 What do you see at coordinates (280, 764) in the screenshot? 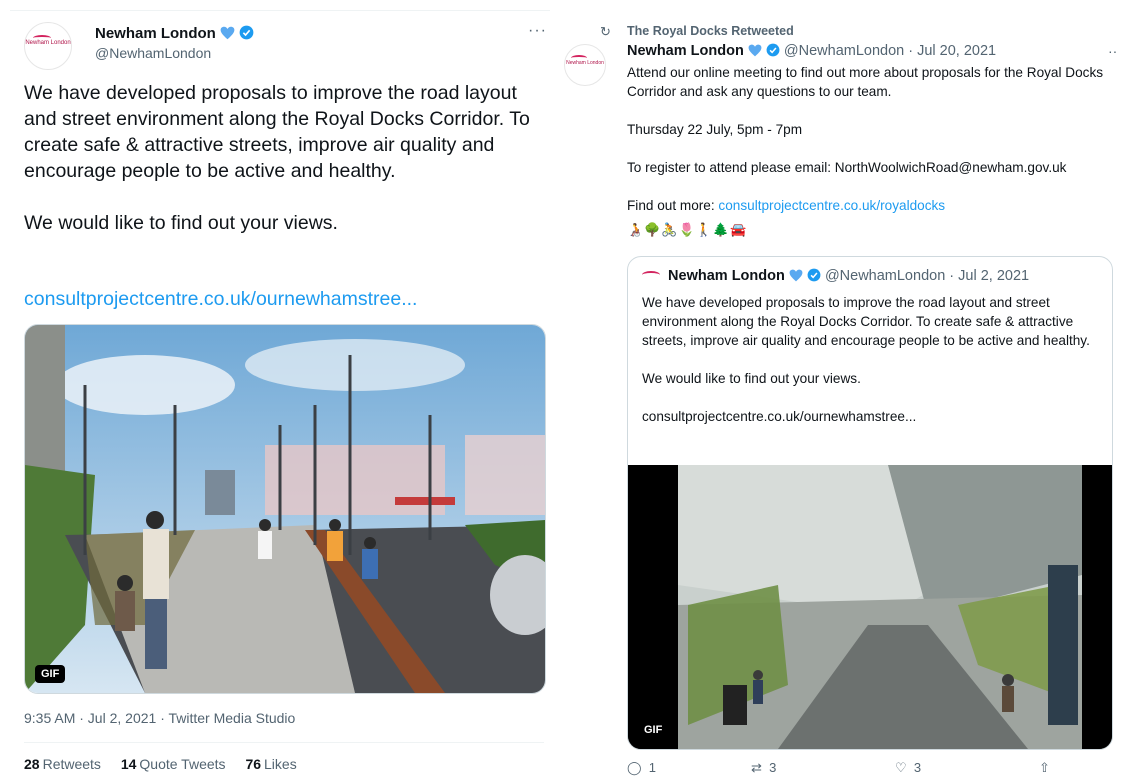
I see `likes-label: Likes` at bounding box center [280, 764].